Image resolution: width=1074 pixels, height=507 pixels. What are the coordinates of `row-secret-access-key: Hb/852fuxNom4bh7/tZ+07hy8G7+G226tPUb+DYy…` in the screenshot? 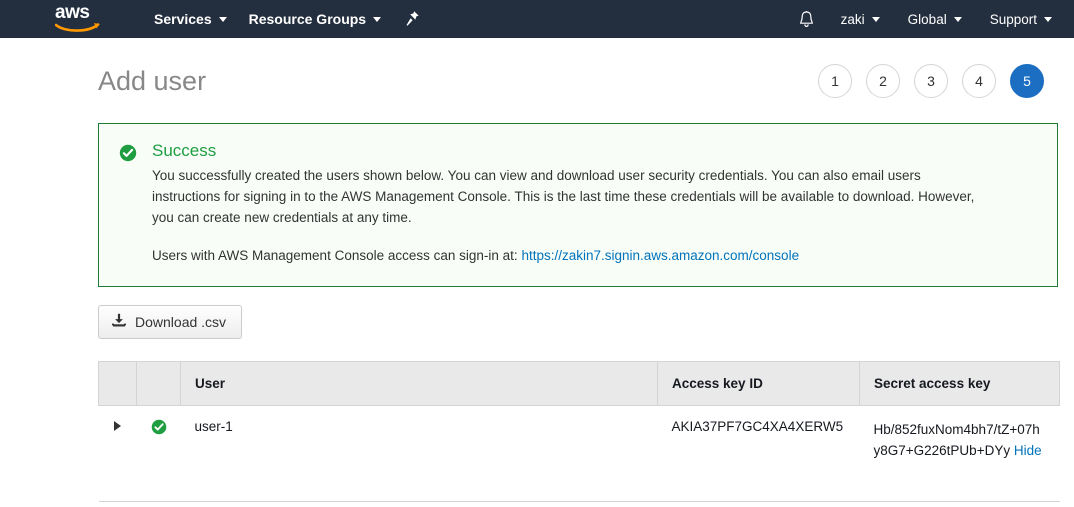 It's located at (959, 453).